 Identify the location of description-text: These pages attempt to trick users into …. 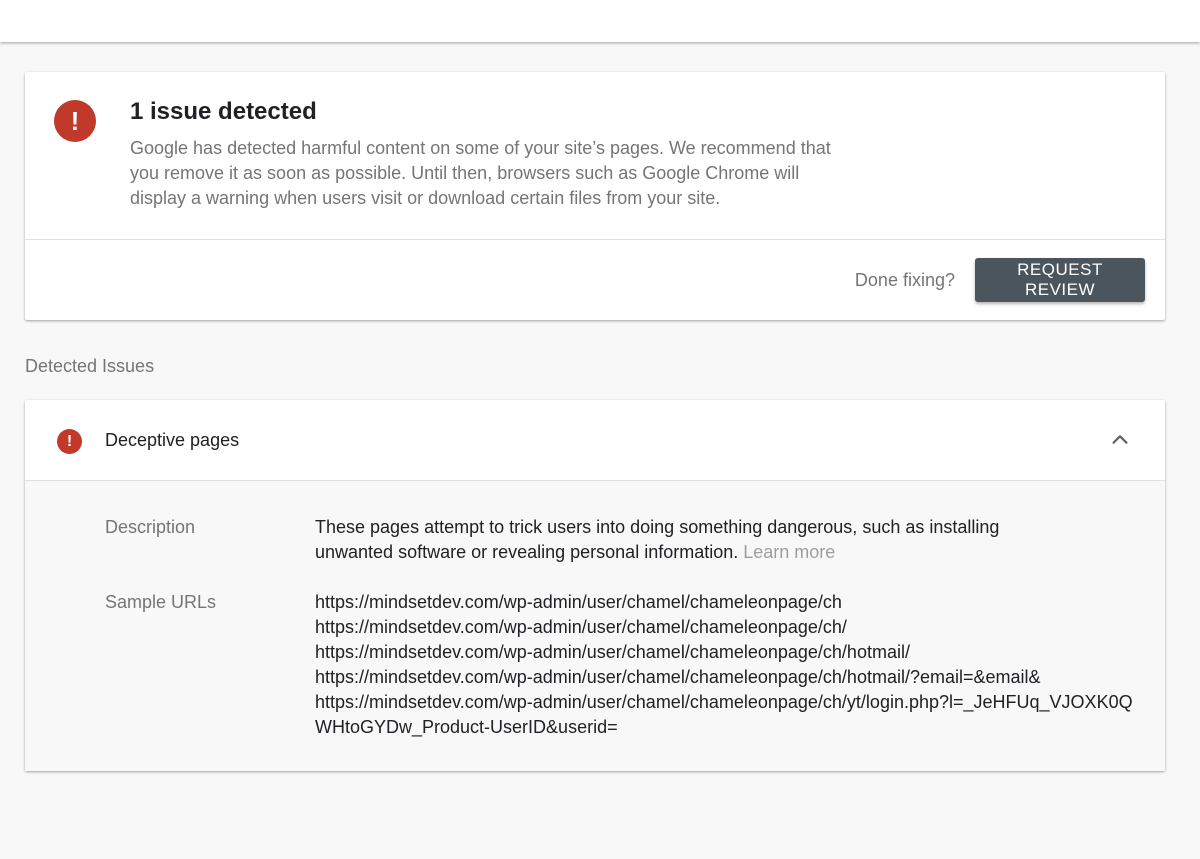
(695, 540).